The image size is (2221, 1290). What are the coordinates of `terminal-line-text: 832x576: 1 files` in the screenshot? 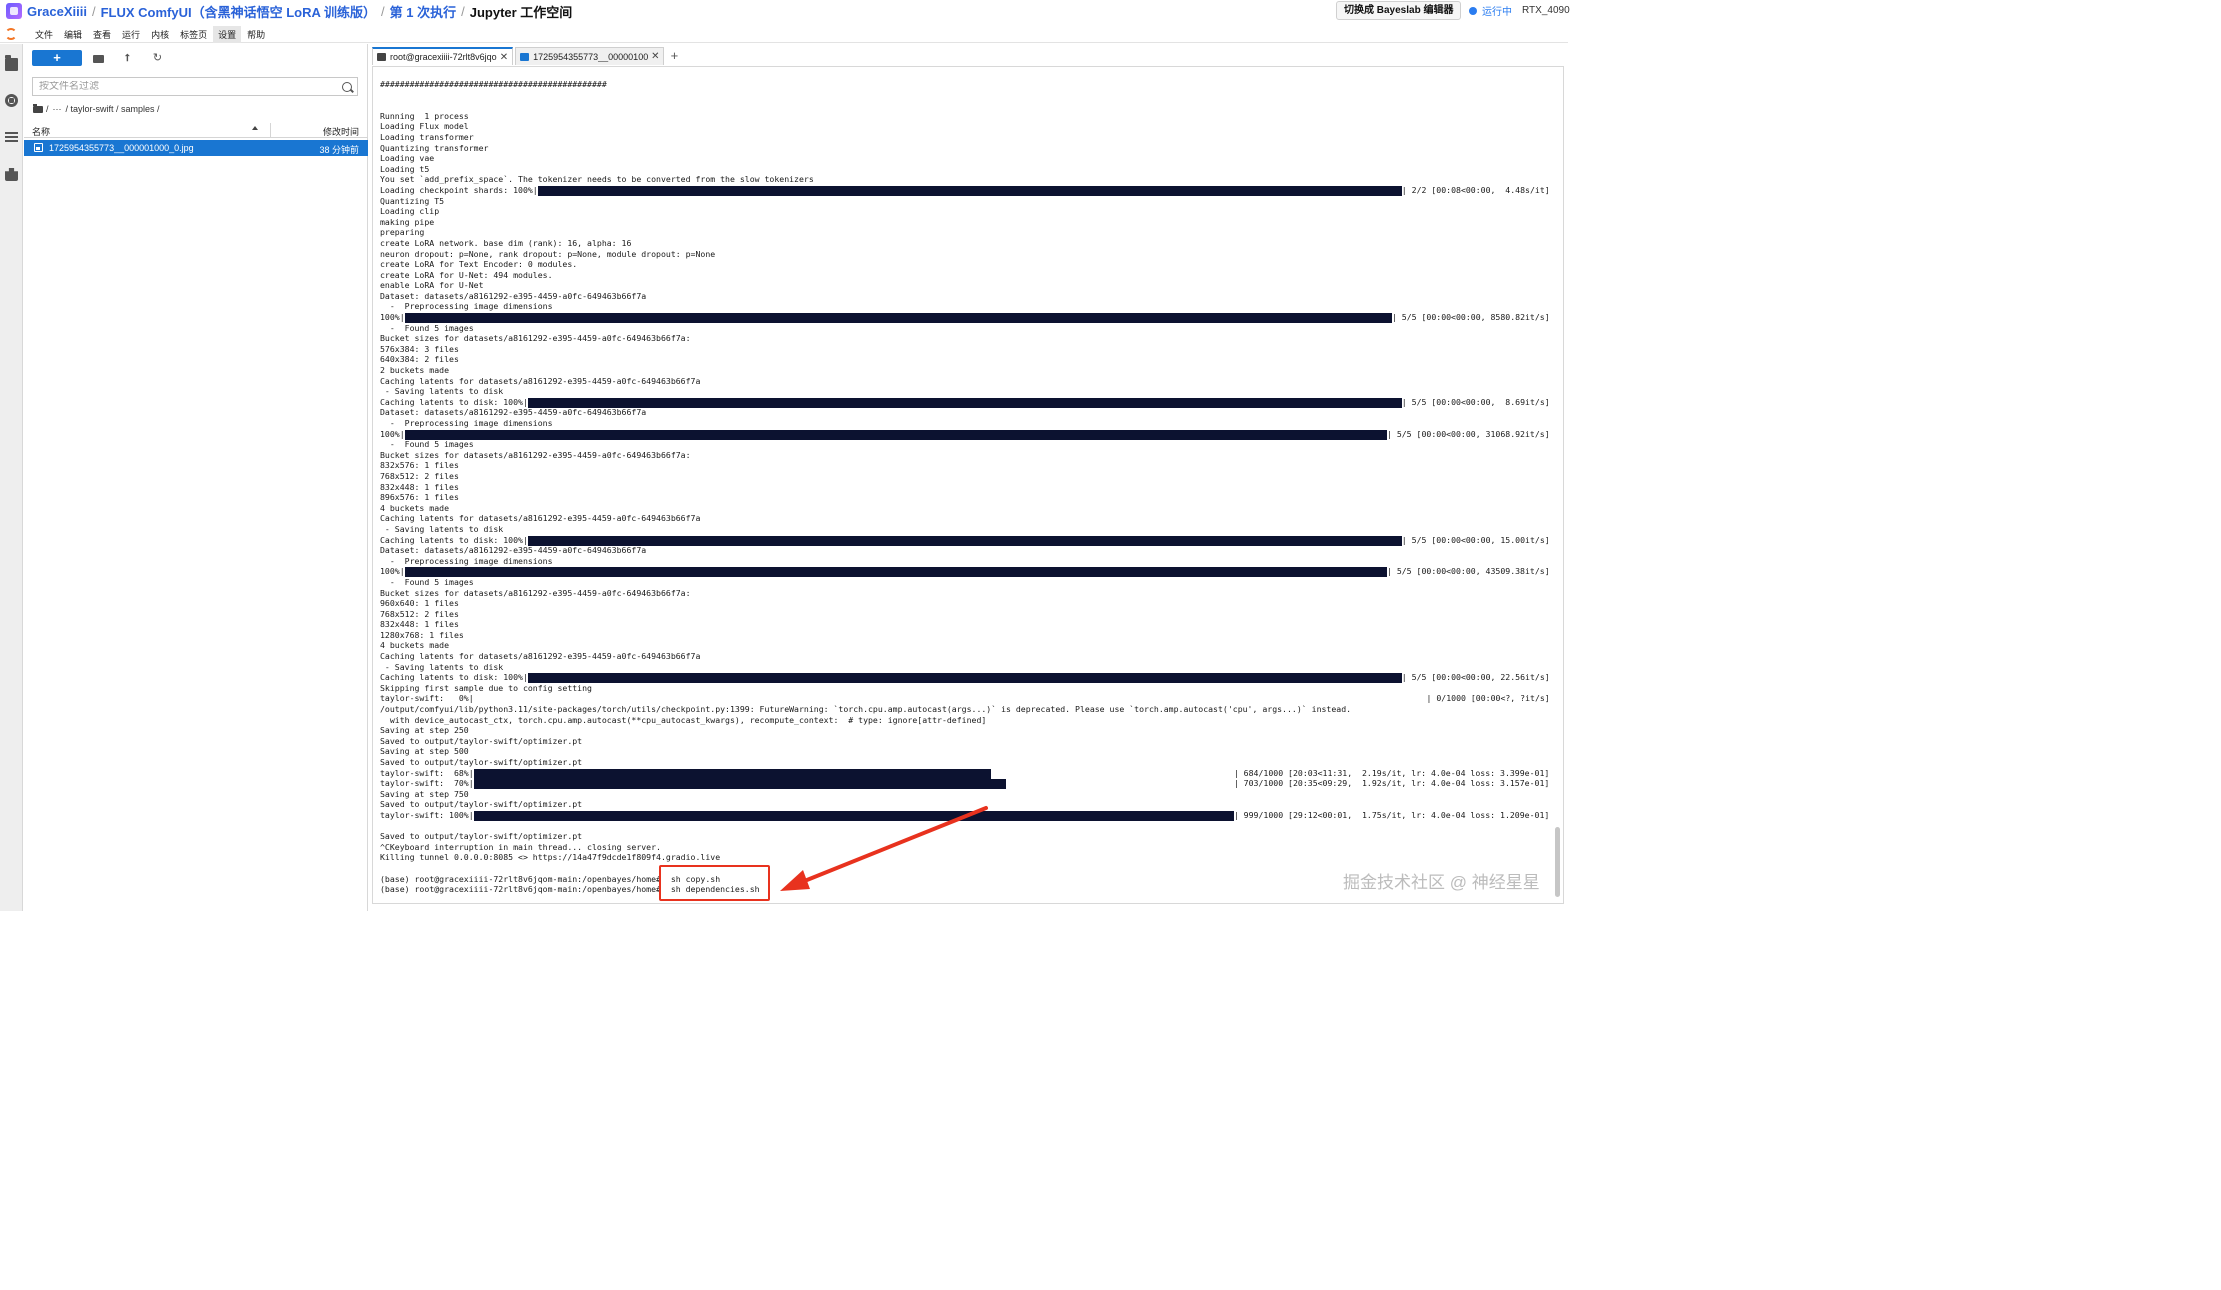 It's located at (419, 465).